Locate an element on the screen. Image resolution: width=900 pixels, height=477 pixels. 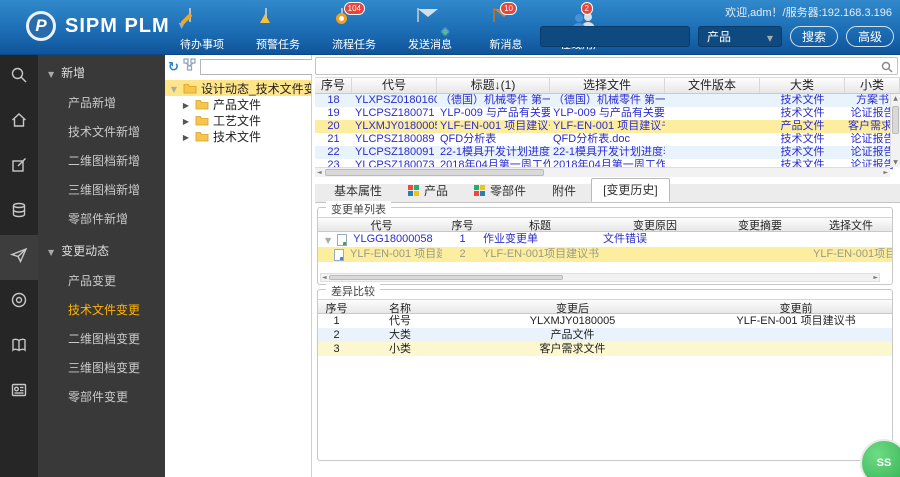
sidebar-item-part-change: 零部件变更 is located at coordinates (101, 396).